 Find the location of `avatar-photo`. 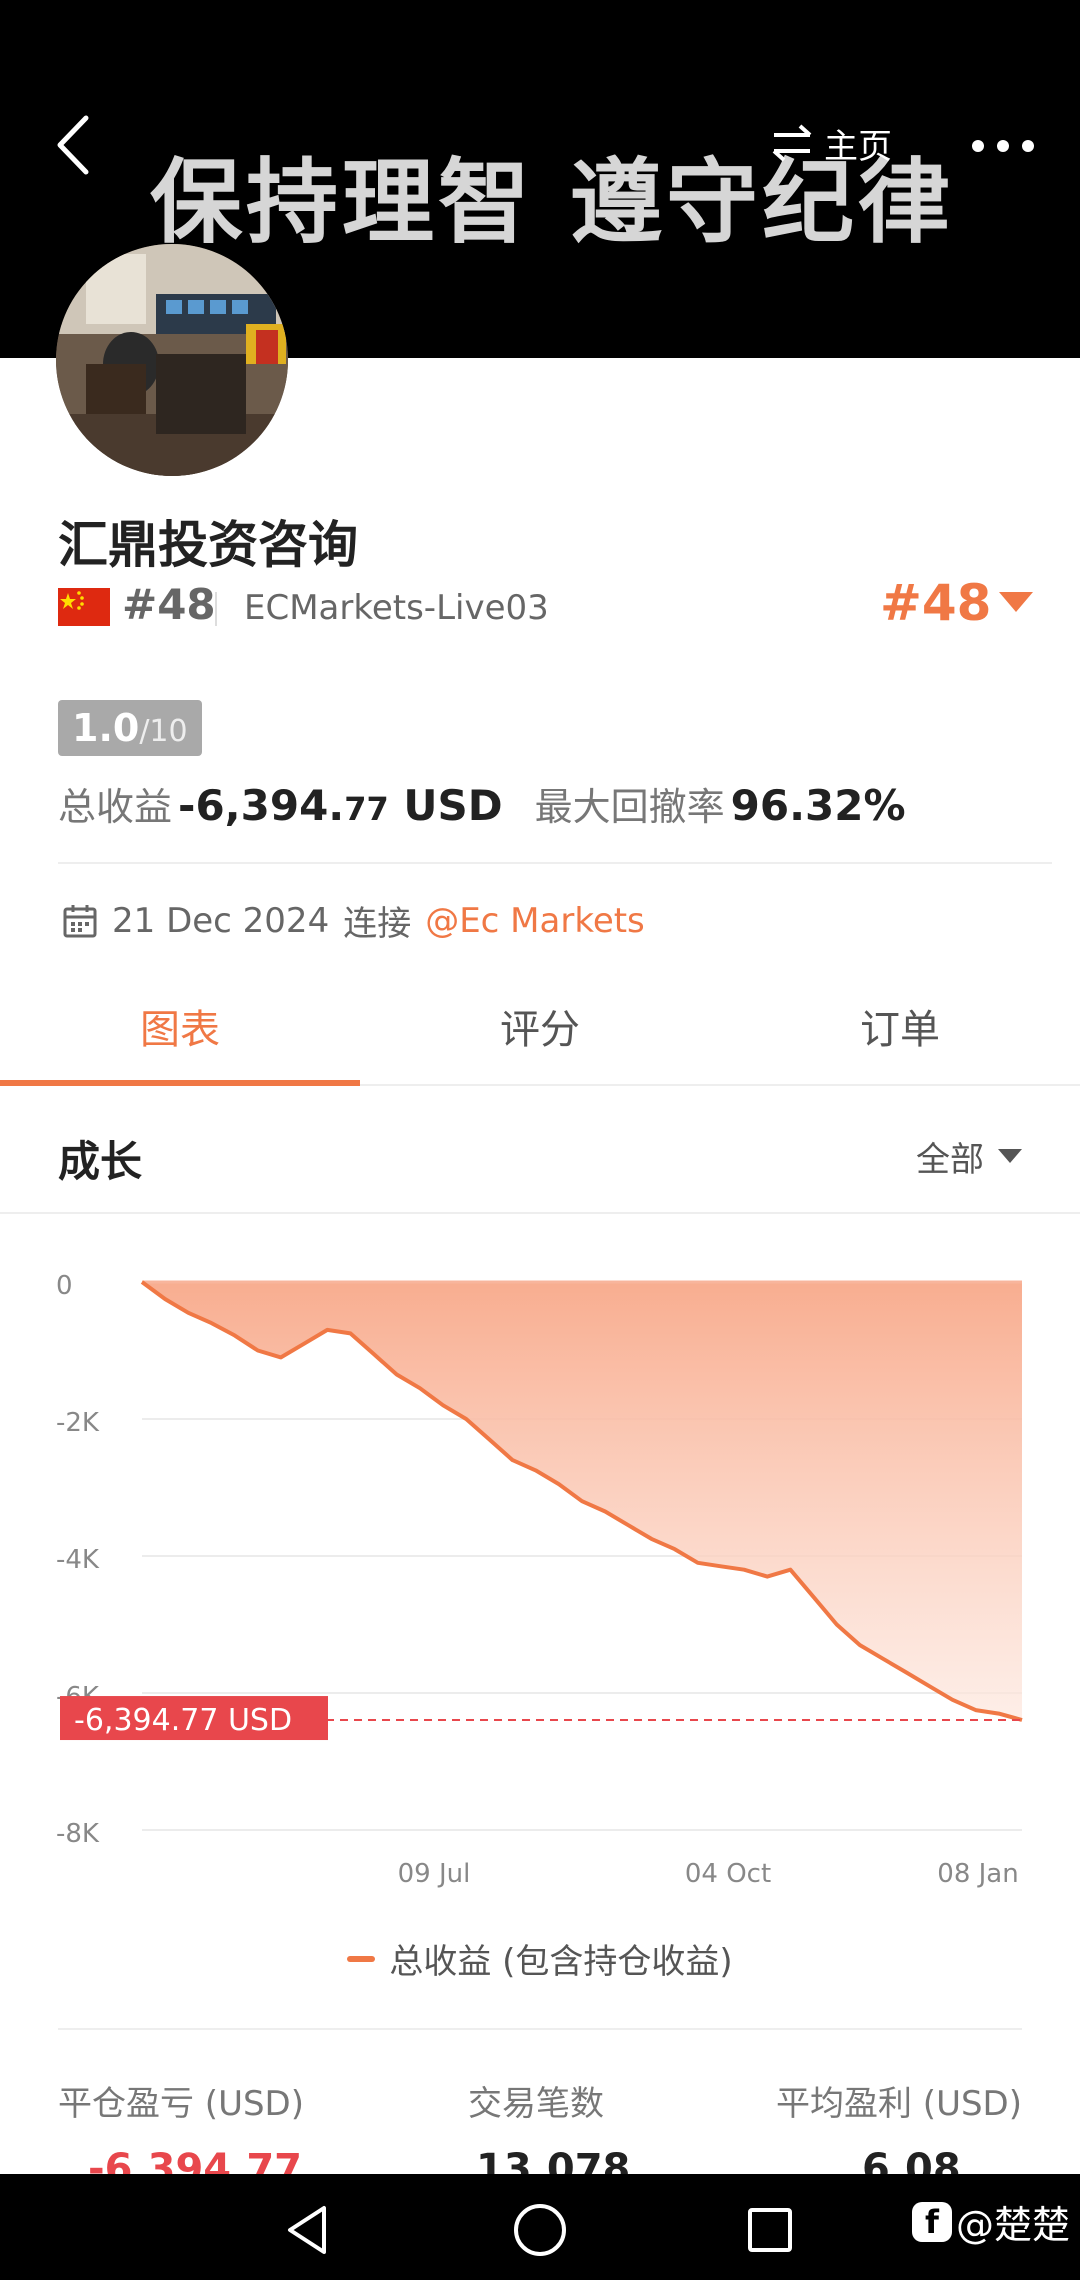

avatar-photo is located at coordinates (172, 360).